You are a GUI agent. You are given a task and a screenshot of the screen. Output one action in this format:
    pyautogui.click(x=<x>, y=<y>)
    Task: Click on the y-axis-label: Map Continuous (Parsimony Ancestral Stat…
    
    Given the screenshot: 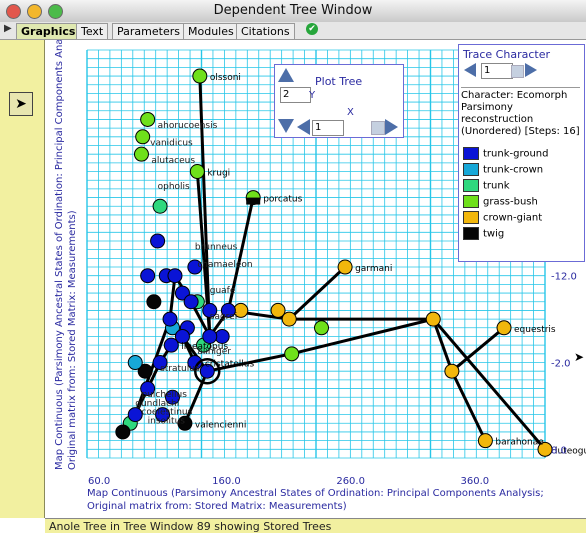 What is the action you would take?
    pyautogui.click(x=59, y=255)
    